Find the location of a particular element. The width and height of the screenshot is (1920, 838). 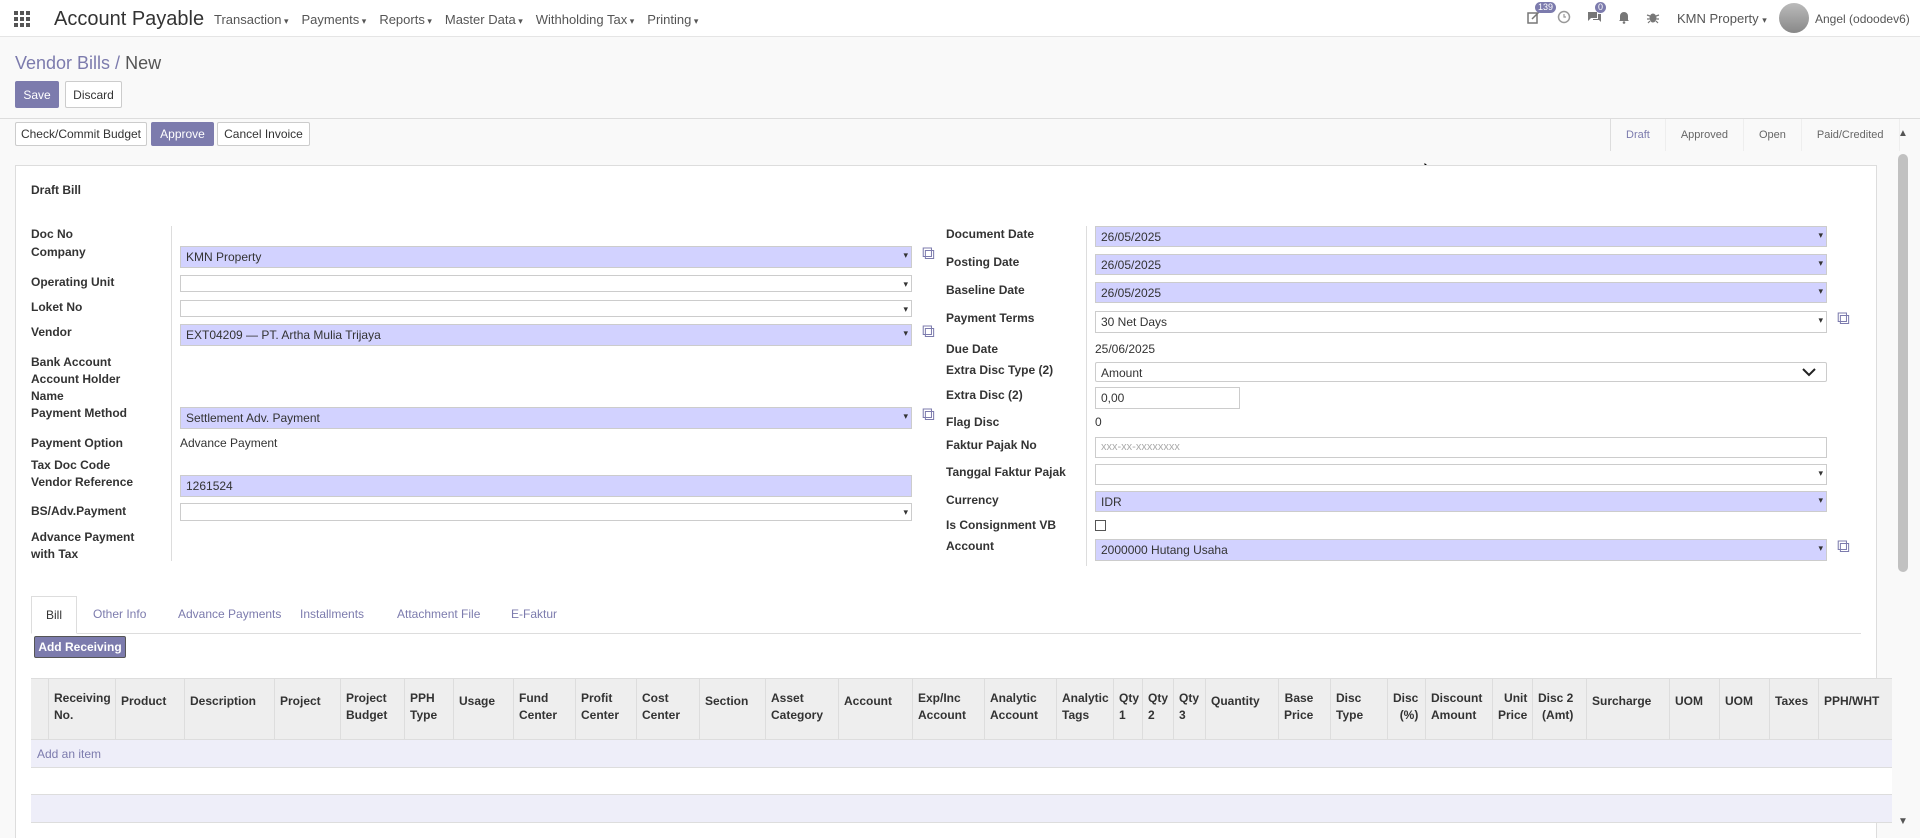

payment-terms-field: 30 Net Days is located at coordinates (1461, 322).